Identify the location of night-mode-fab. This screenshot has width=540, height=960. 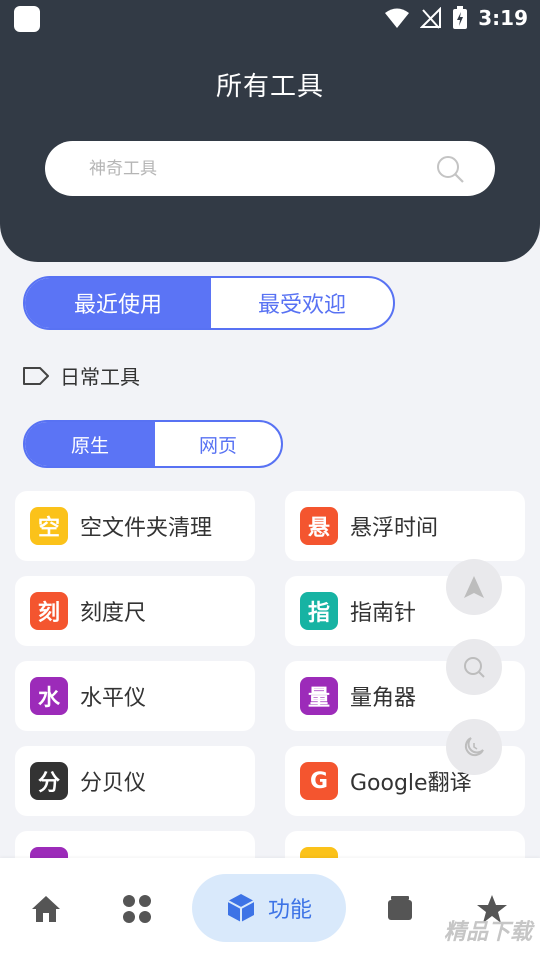
(474, 747).